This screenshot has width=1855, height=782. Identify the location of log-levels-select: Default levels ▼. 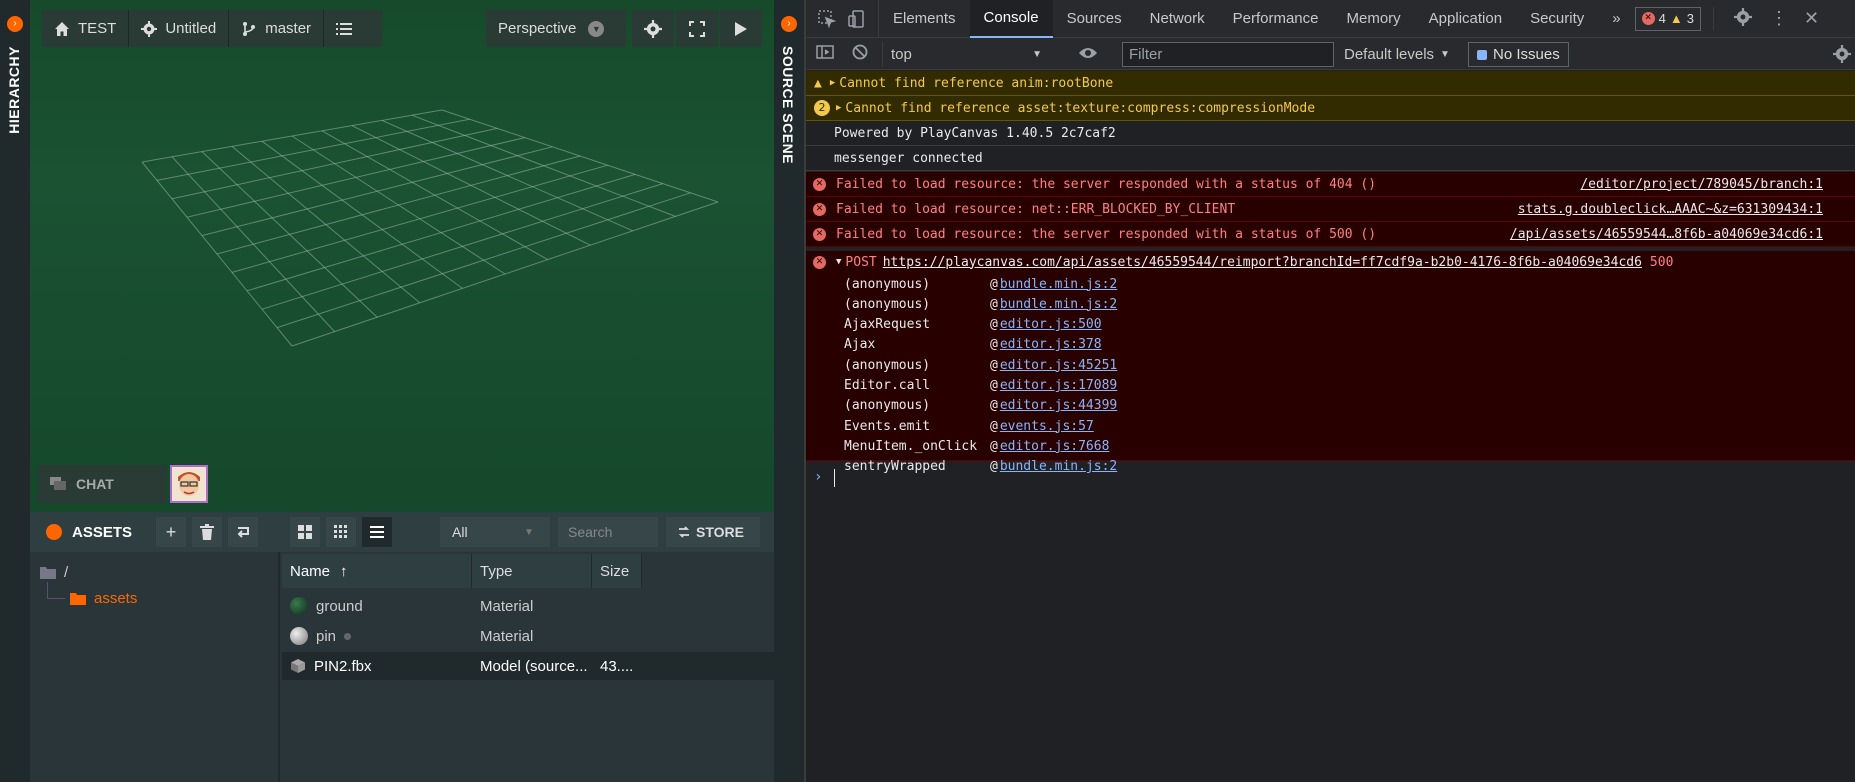
(1397, 54).